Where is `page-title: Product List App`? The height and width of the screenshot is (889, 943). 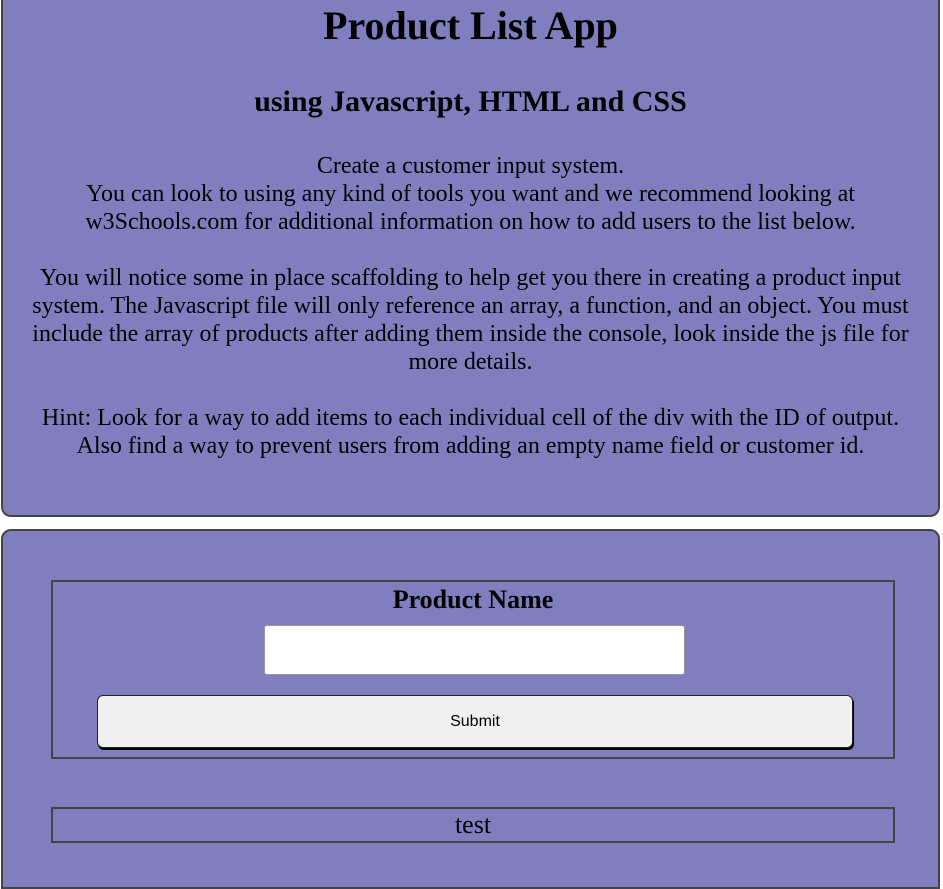 page-title: Product List App is located at coordinates (470, 25).